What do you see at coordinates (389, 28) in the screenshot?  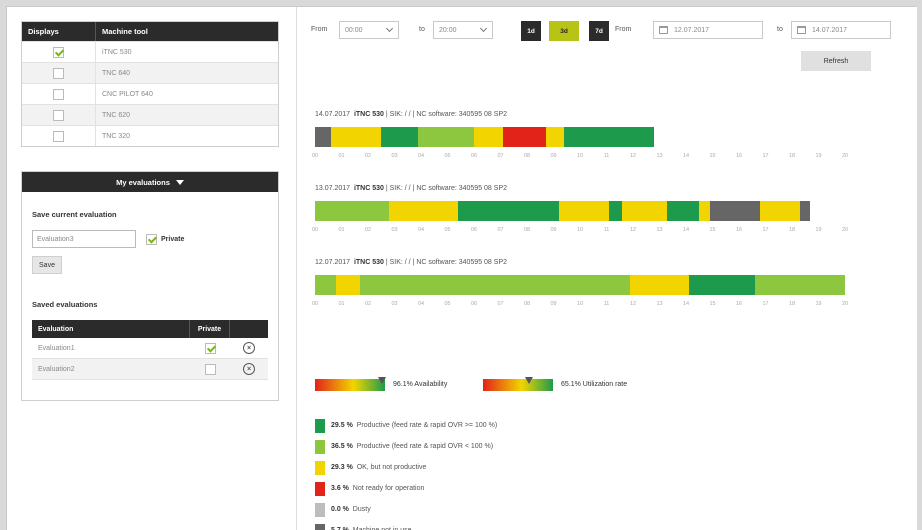 I see `chevron-down-icon` at bounding box center [389, 28].